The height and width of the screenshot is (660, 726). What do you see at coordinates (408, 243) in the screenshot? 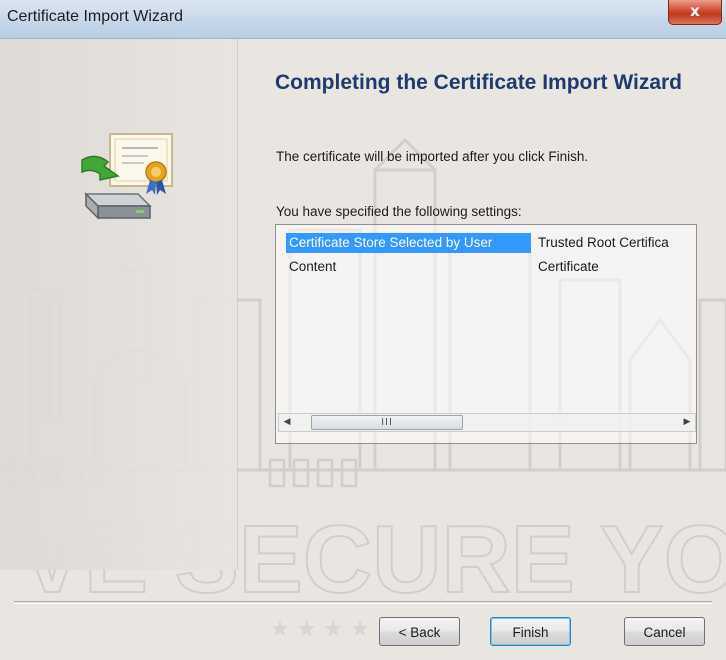
I see `setting-name: Certificate Store Selected by User` at bounding box center [408, 243].